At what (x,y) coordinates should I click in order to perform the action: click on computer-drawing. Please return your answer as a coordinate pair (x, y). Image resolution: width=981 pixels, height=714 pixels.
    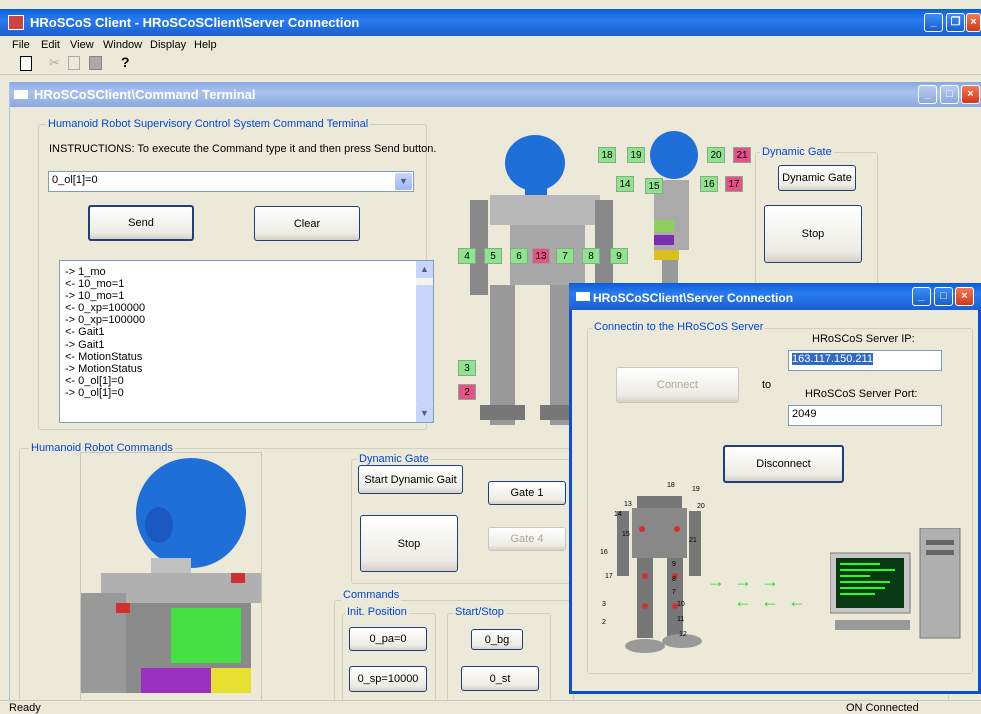
    Looking at the image, I should click on (895, 583).